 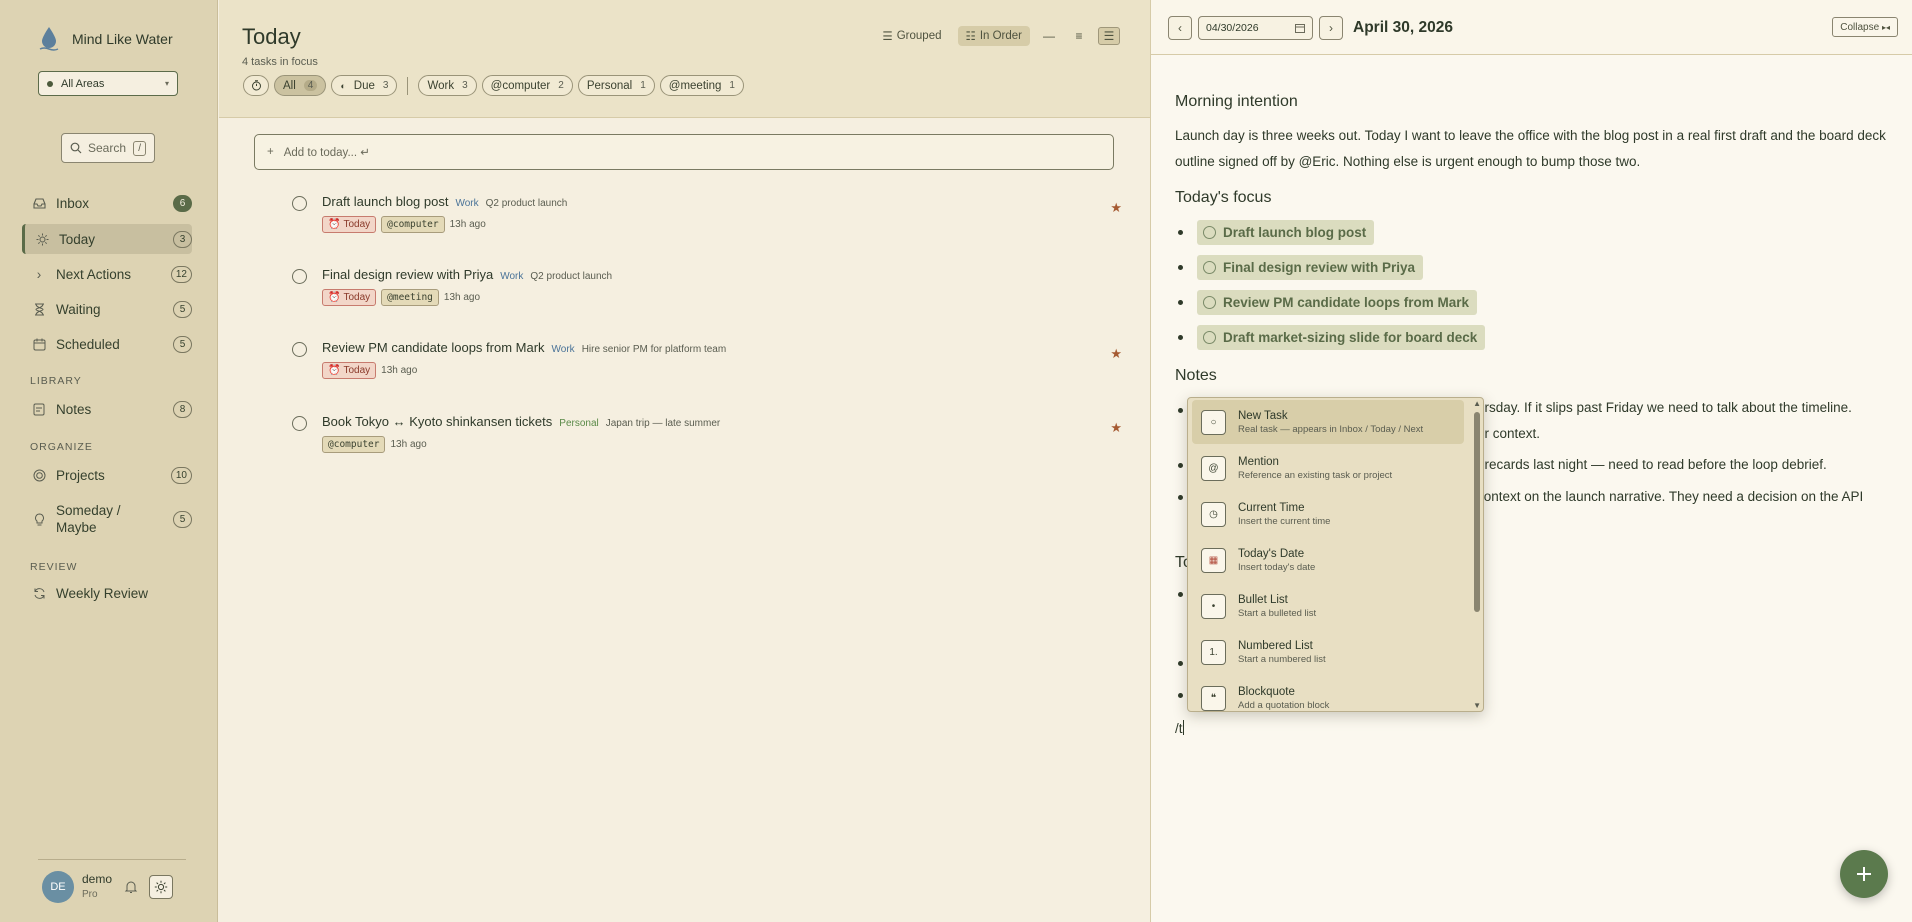 I want to click on sidebar-item-next-actions: › Next Actions 12, so click(x=107, y=274).